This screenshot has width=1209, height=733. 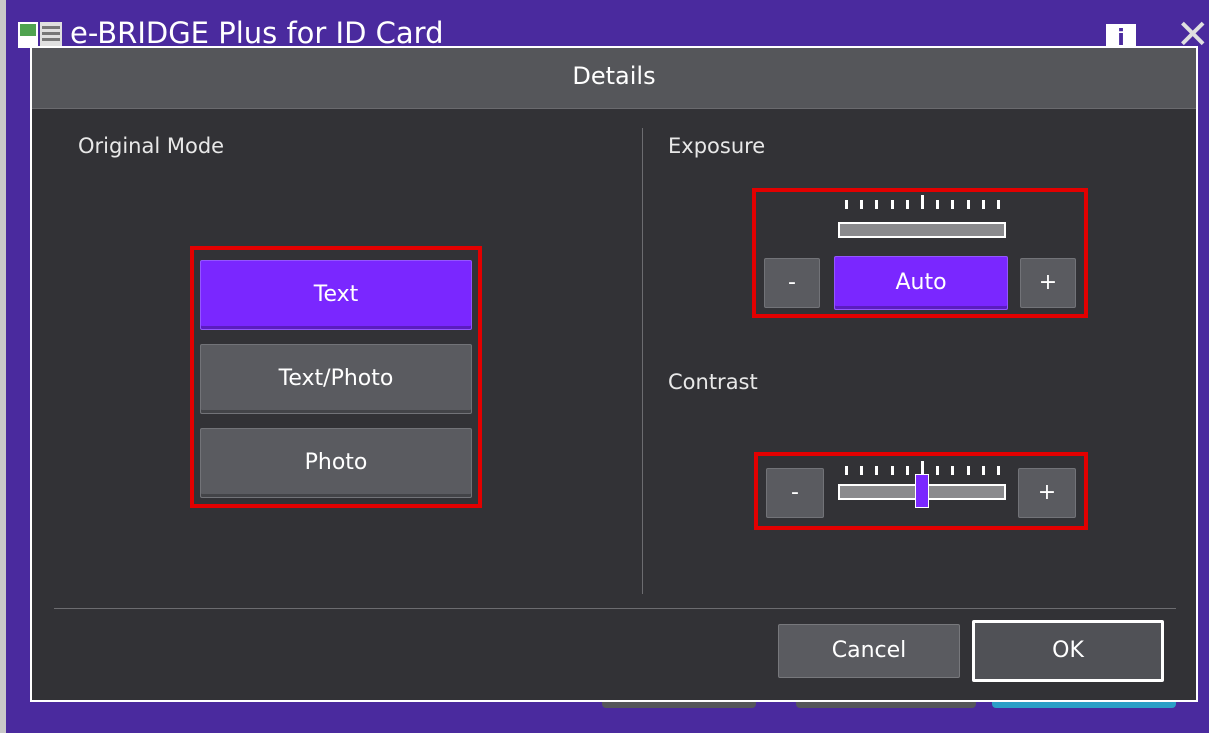 What do you see at coordinates (336, 463) in the screenshot?
I see `photo-mode-button: Photo` at bounding box center [336, 463].